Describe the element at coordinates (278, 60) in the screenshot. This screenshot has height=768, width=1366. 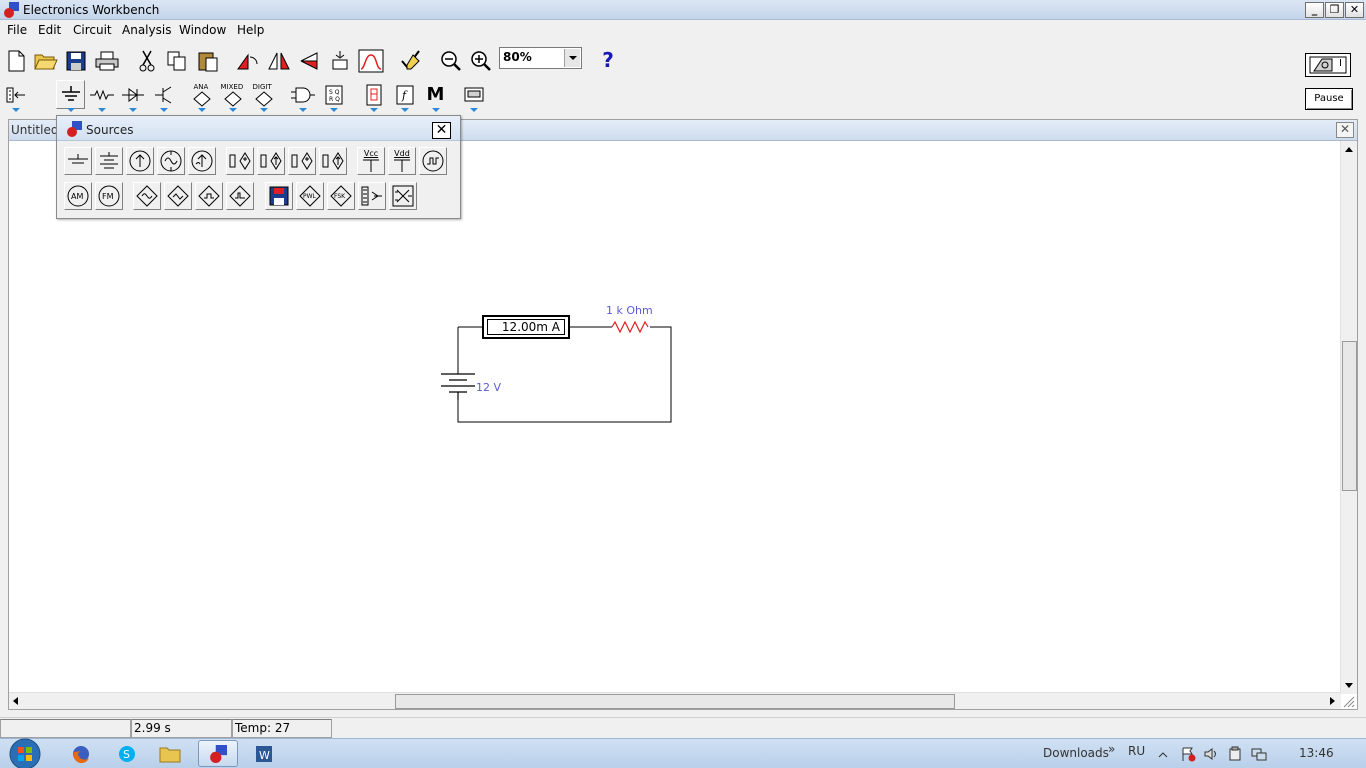
I see `flip-horizontal-button` at that location.